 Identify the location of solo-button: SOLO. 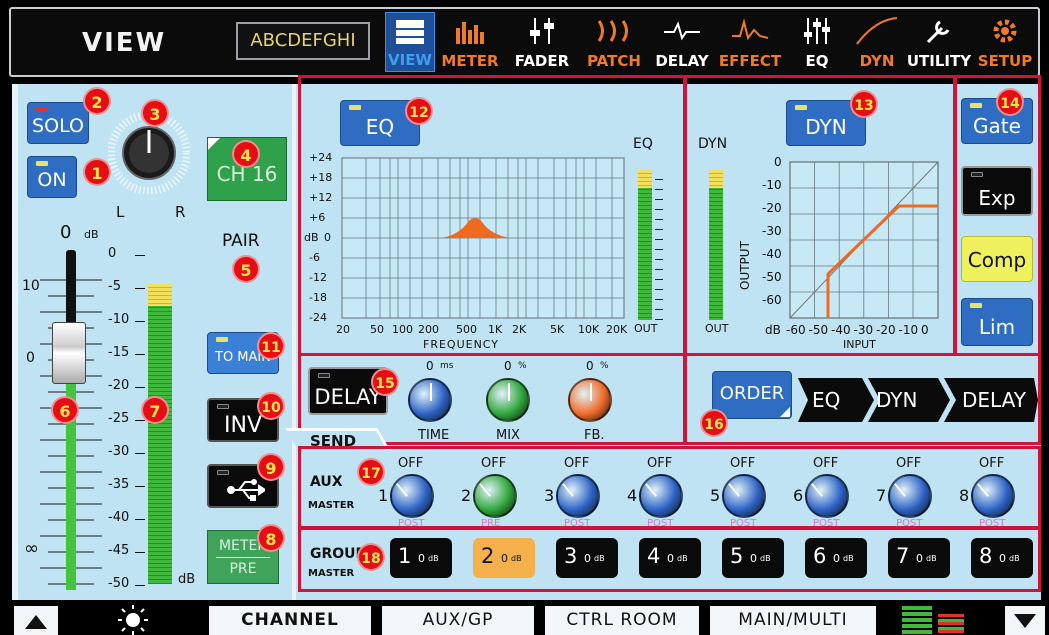
(58, 123).